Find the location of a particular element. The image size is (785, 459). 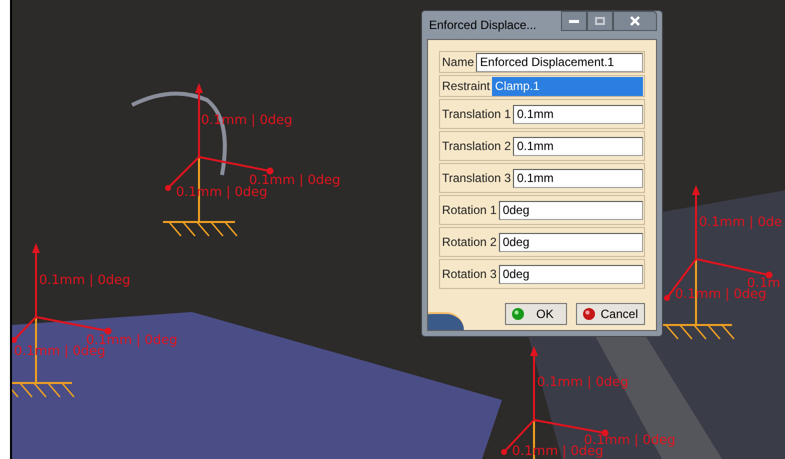

close-icon is located at coordinates (635, 21).